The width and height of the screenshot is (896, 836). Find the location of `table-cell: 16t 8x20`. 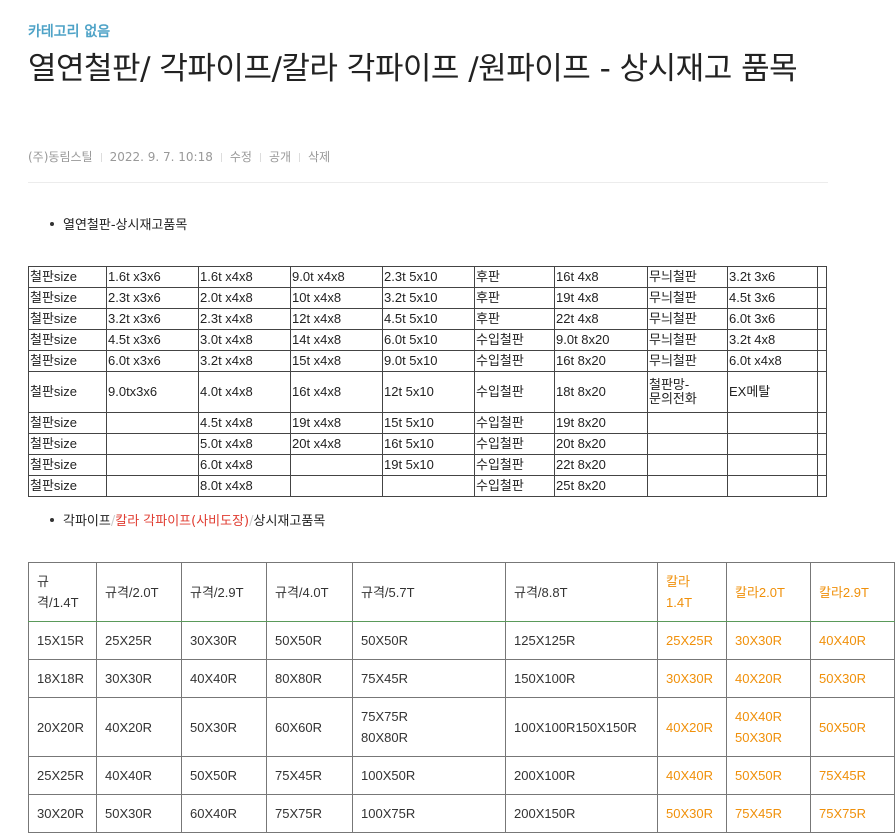

table-cell: 16t 8x20 is located at coordinates (601, 361).